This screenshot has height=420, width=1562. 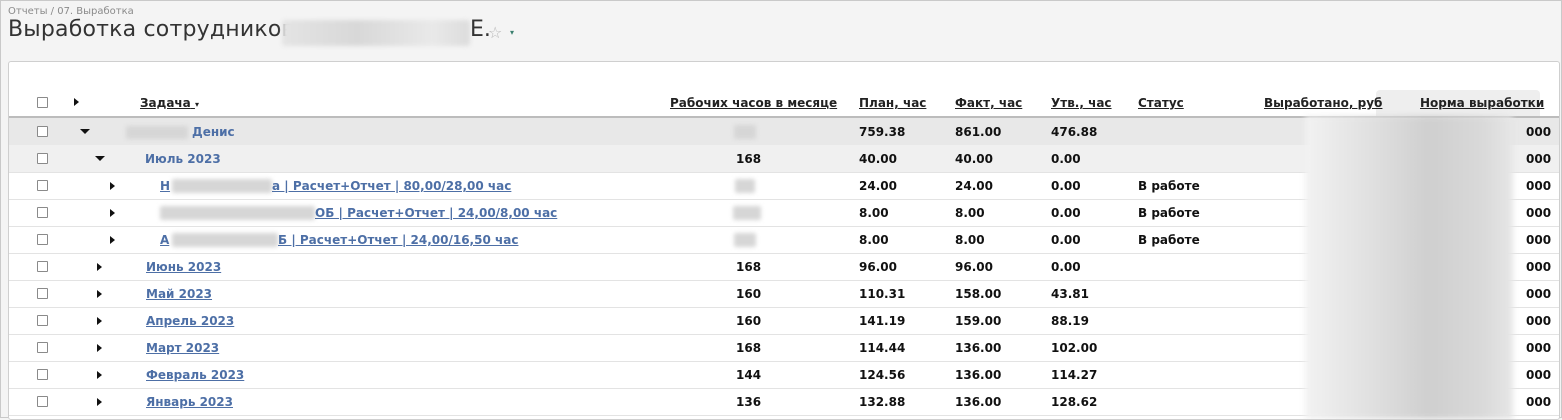 I want to click on task-link: ОБ | Расчет+Отчет | 24,00/8,00 час, so click(x=436, y=213).